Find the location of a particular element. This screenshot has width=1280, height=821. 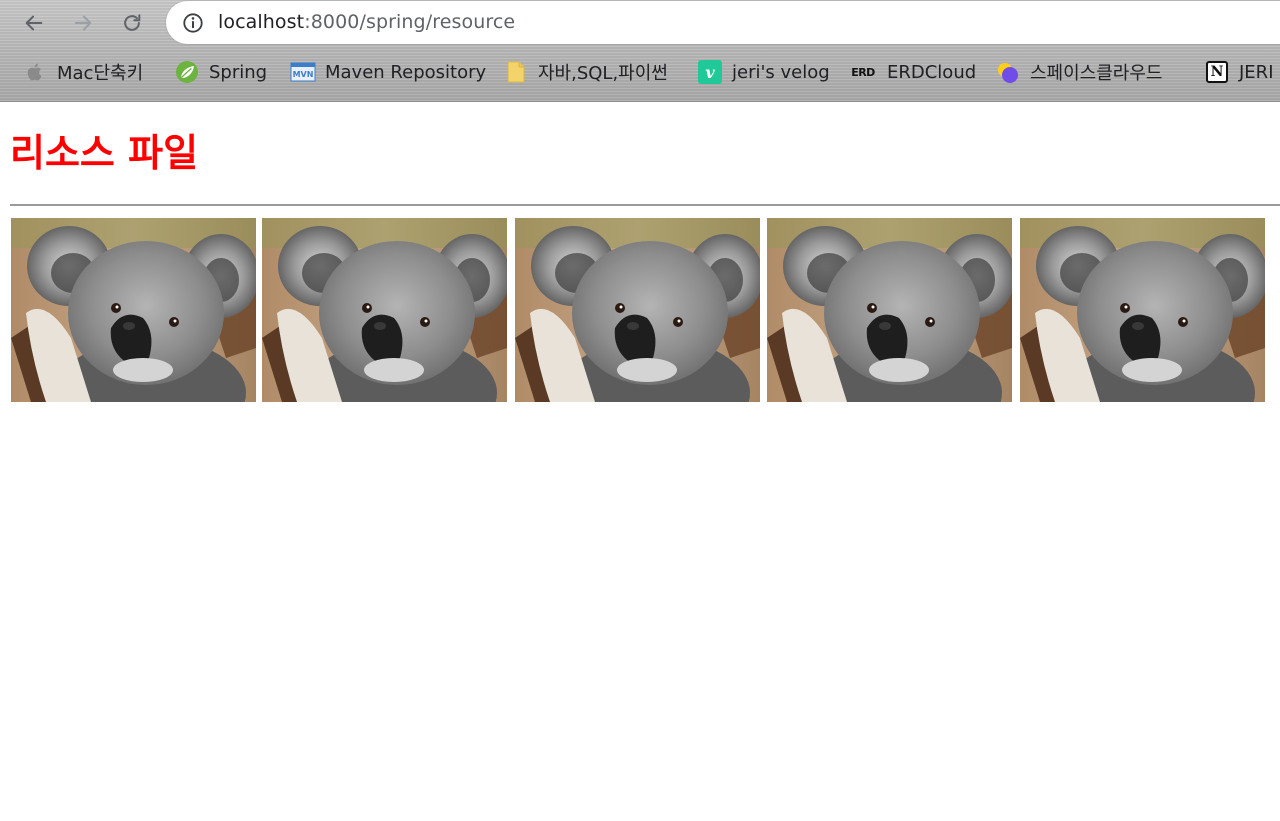

notion-icon: N is located at coordinates (1217, 72).